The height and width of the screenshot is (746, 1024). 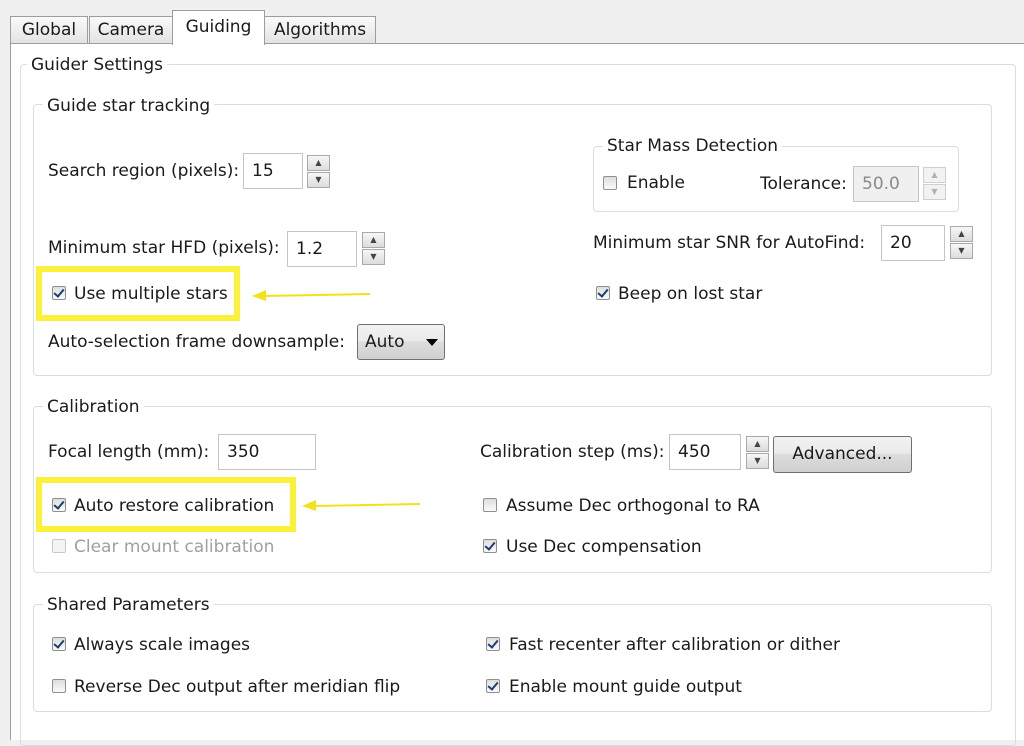 I want to click on fast-recenter-checkbox, so click(x=493, y=644).